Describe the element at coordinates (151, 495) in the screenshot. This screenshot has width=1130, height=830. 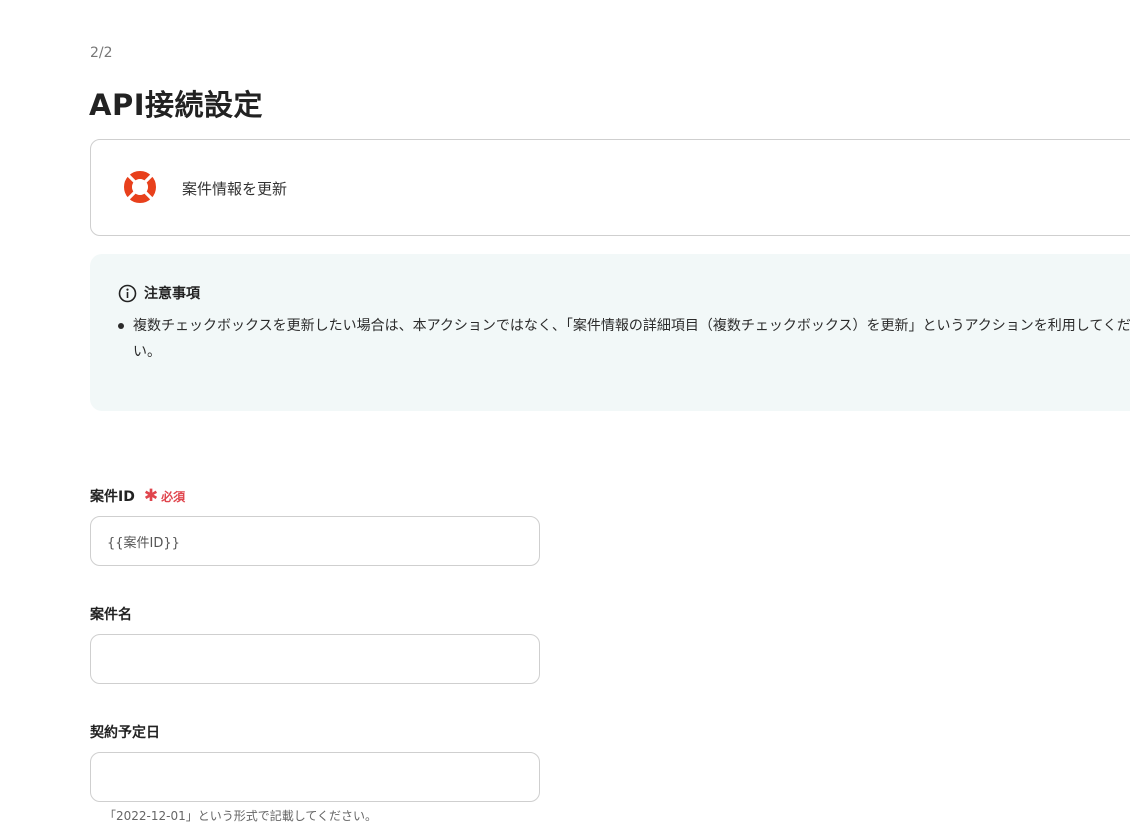
I see `required-asterisk-icon: ✱` at that location.